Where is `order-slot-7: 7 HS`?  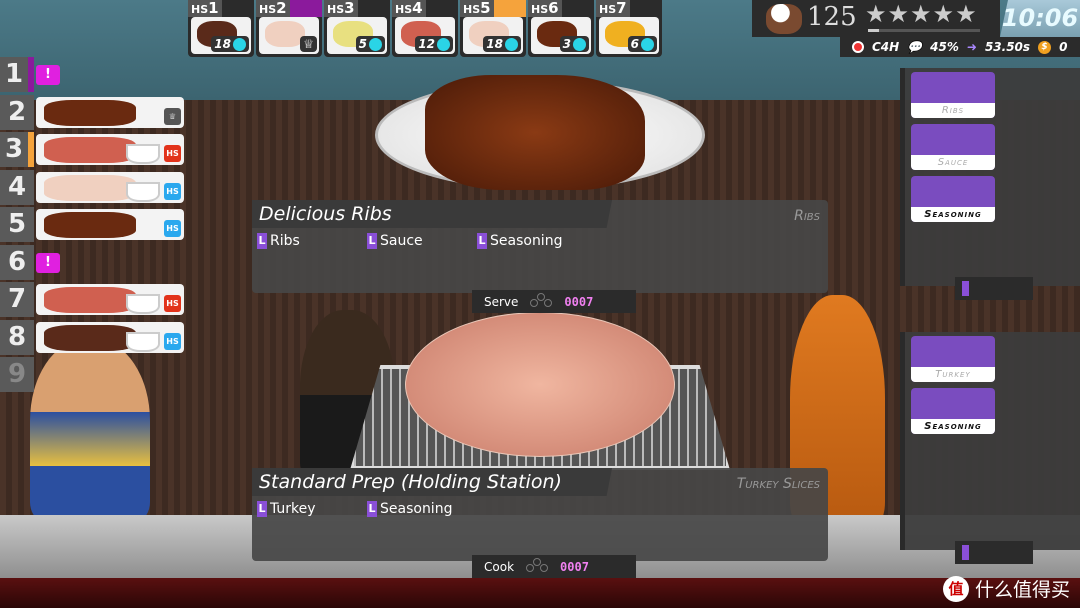 order-slot-7: 7 HS is located at coordinates (93, 299).